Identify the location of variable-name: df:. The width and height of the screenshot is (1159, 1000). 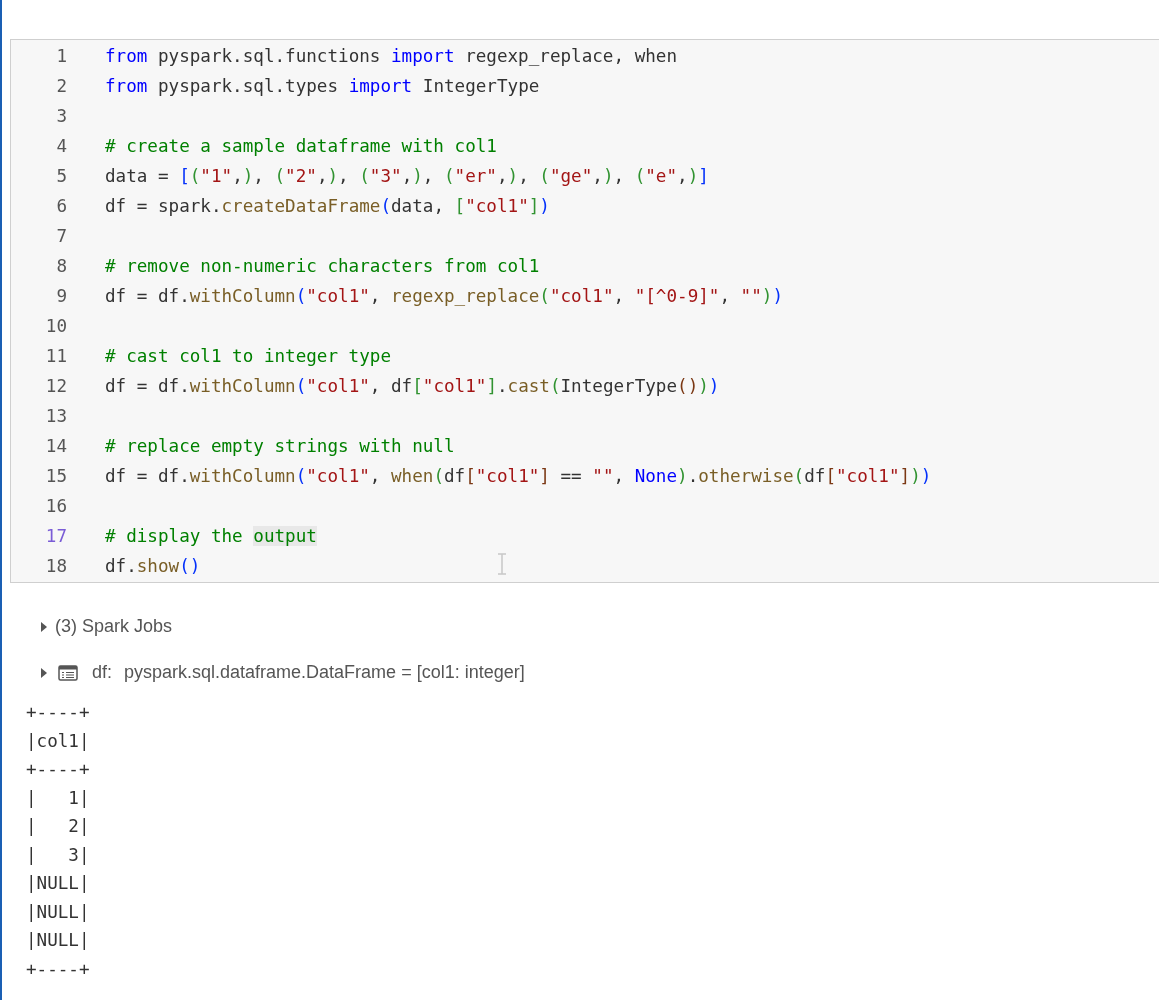
(102, 672).